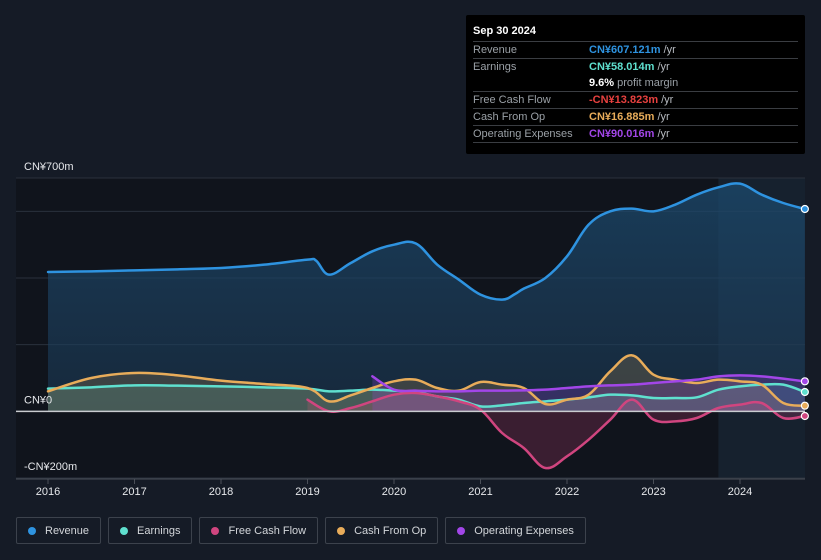 This screenshot has width=821, height=560. Describe the element at coordinates (221, 492) in the screenshot. I see `x-tick-label: 2018` at that location.